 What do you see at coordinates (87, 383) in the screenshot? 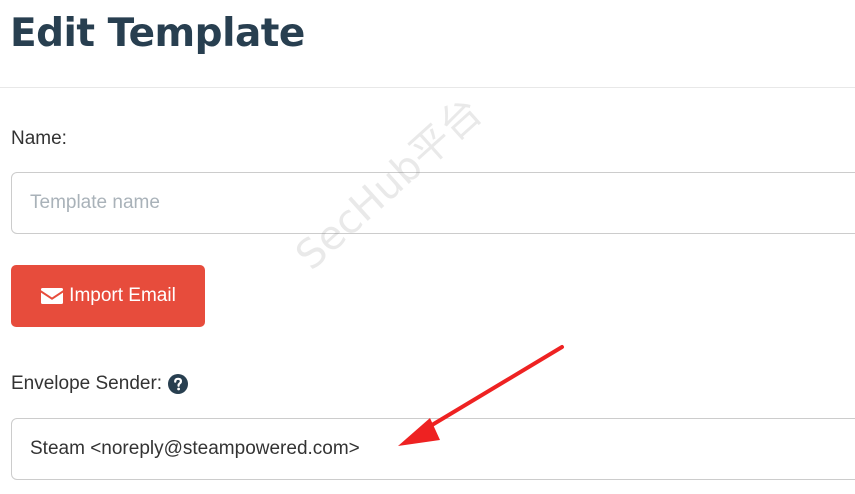
I see `envelope-sender-label: Envelope Sender:` at bounding box center [87, 383].